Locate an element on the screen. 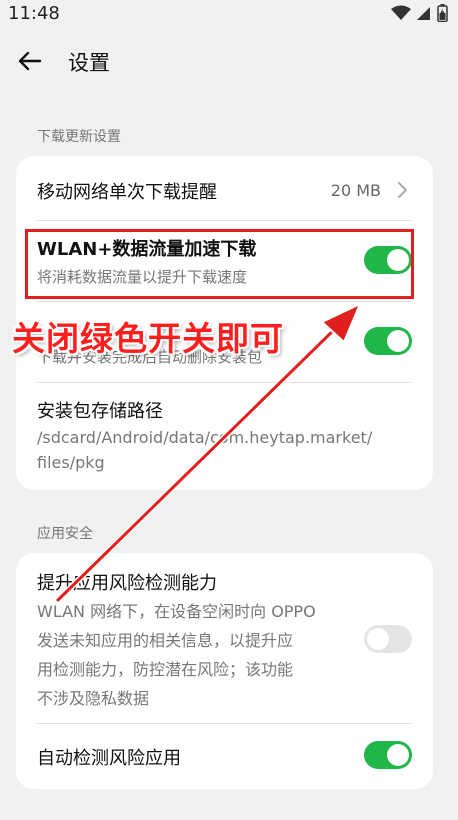 Image resolution: width=458 pixels, height=820 pixels. chevron-right-icon is located at coordinates (402, 190).